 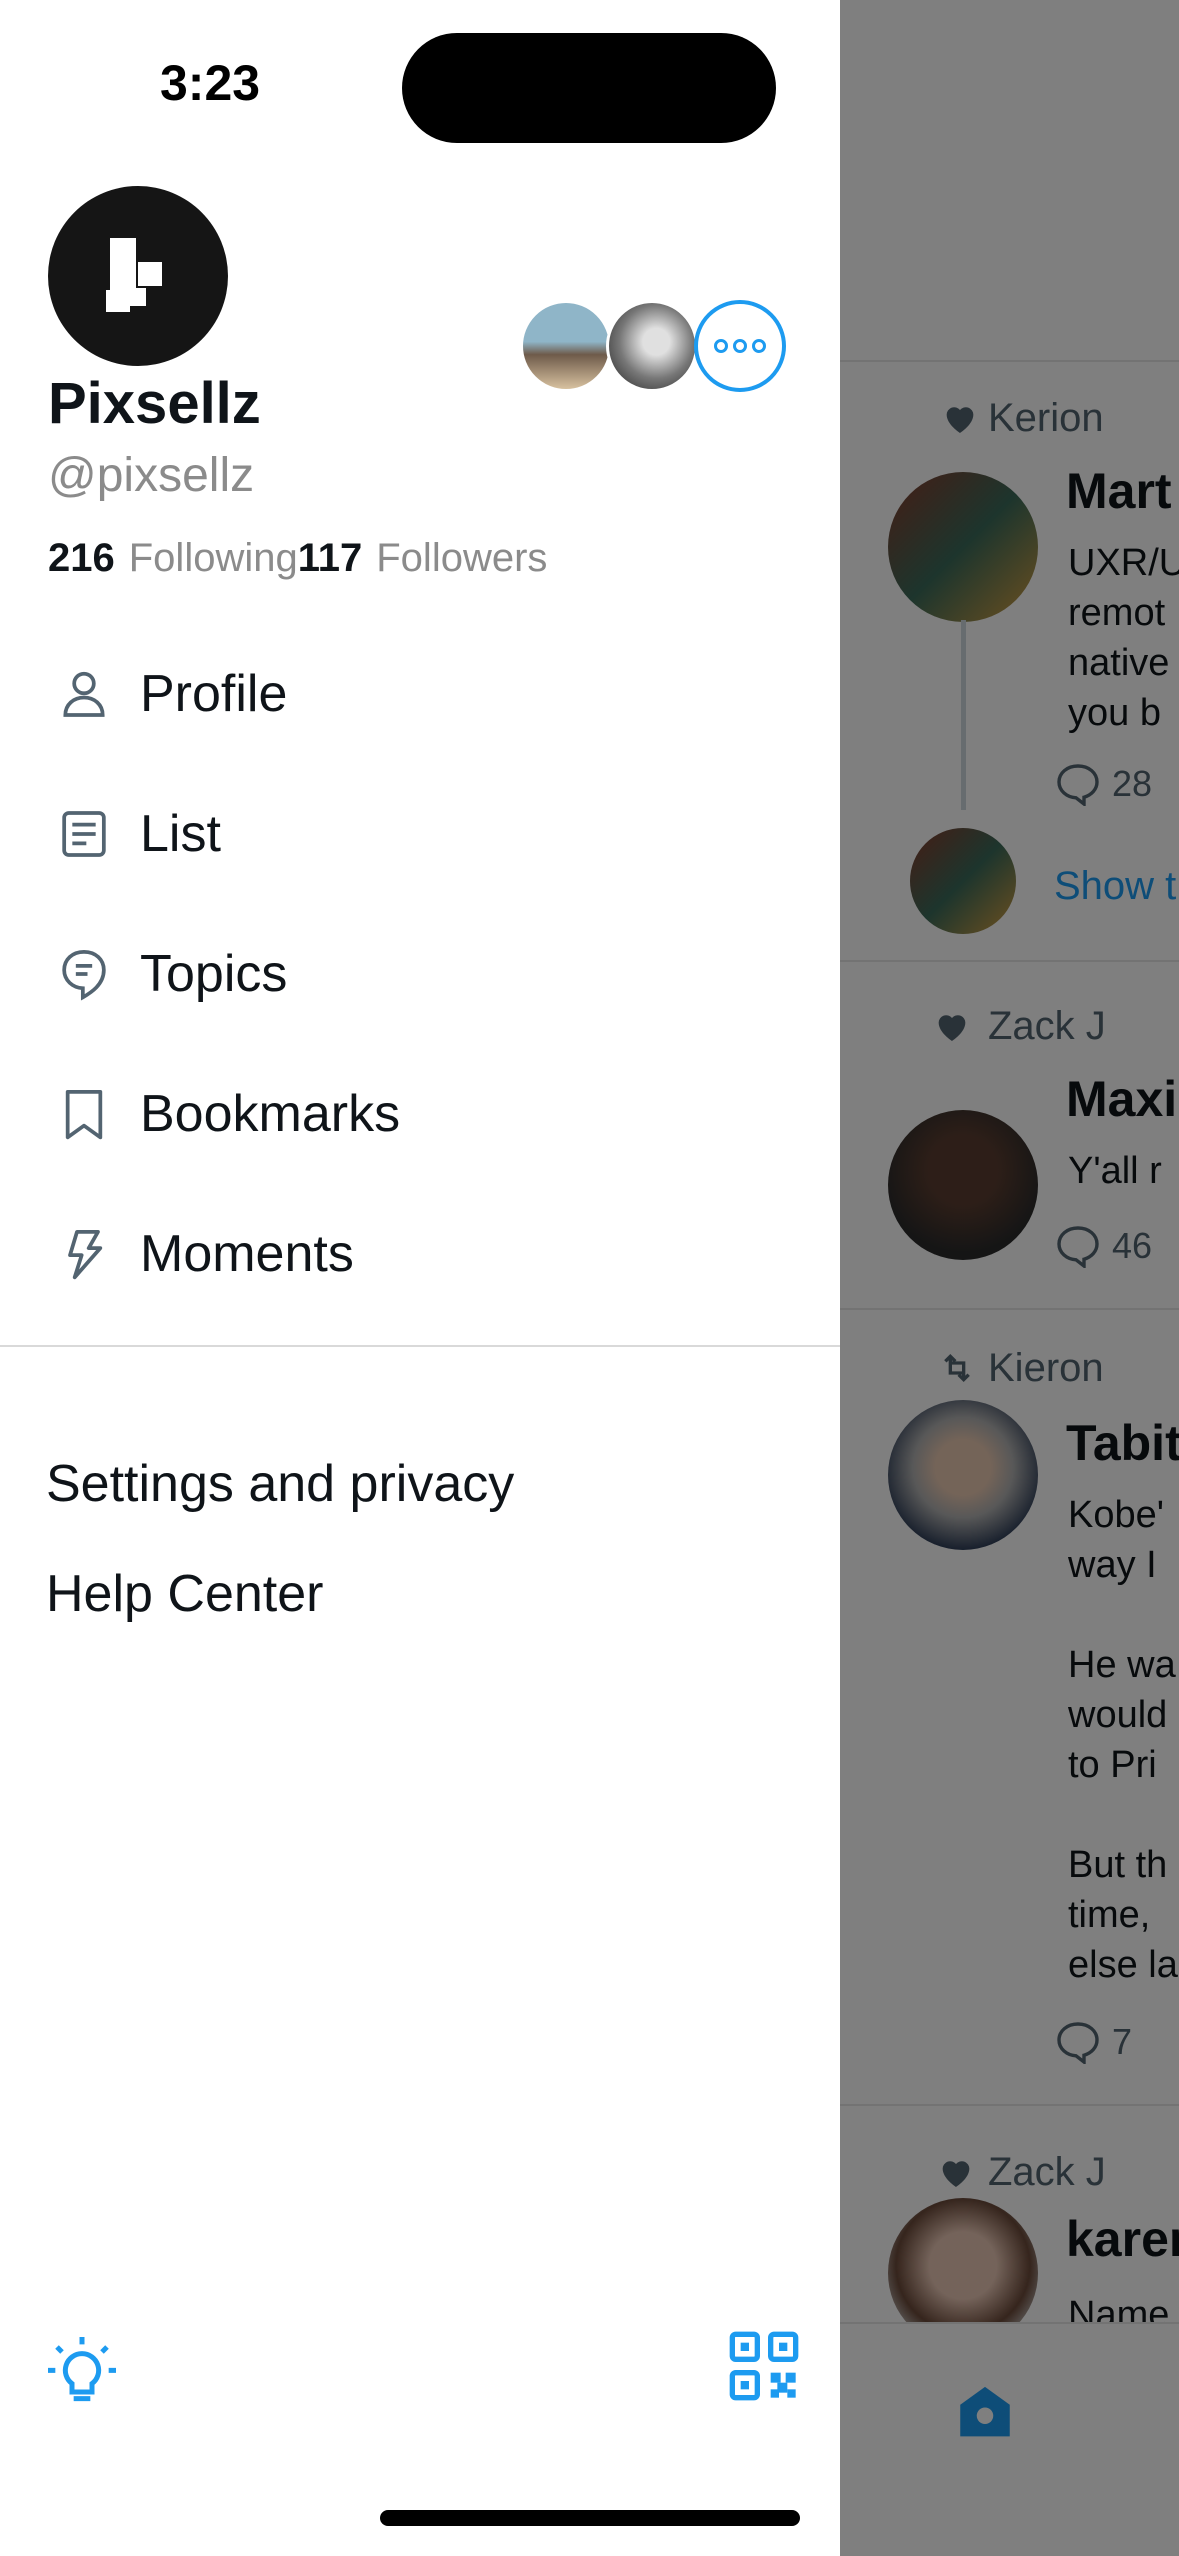 I want to click on more-accounts-button, so click(x=740, y=346).